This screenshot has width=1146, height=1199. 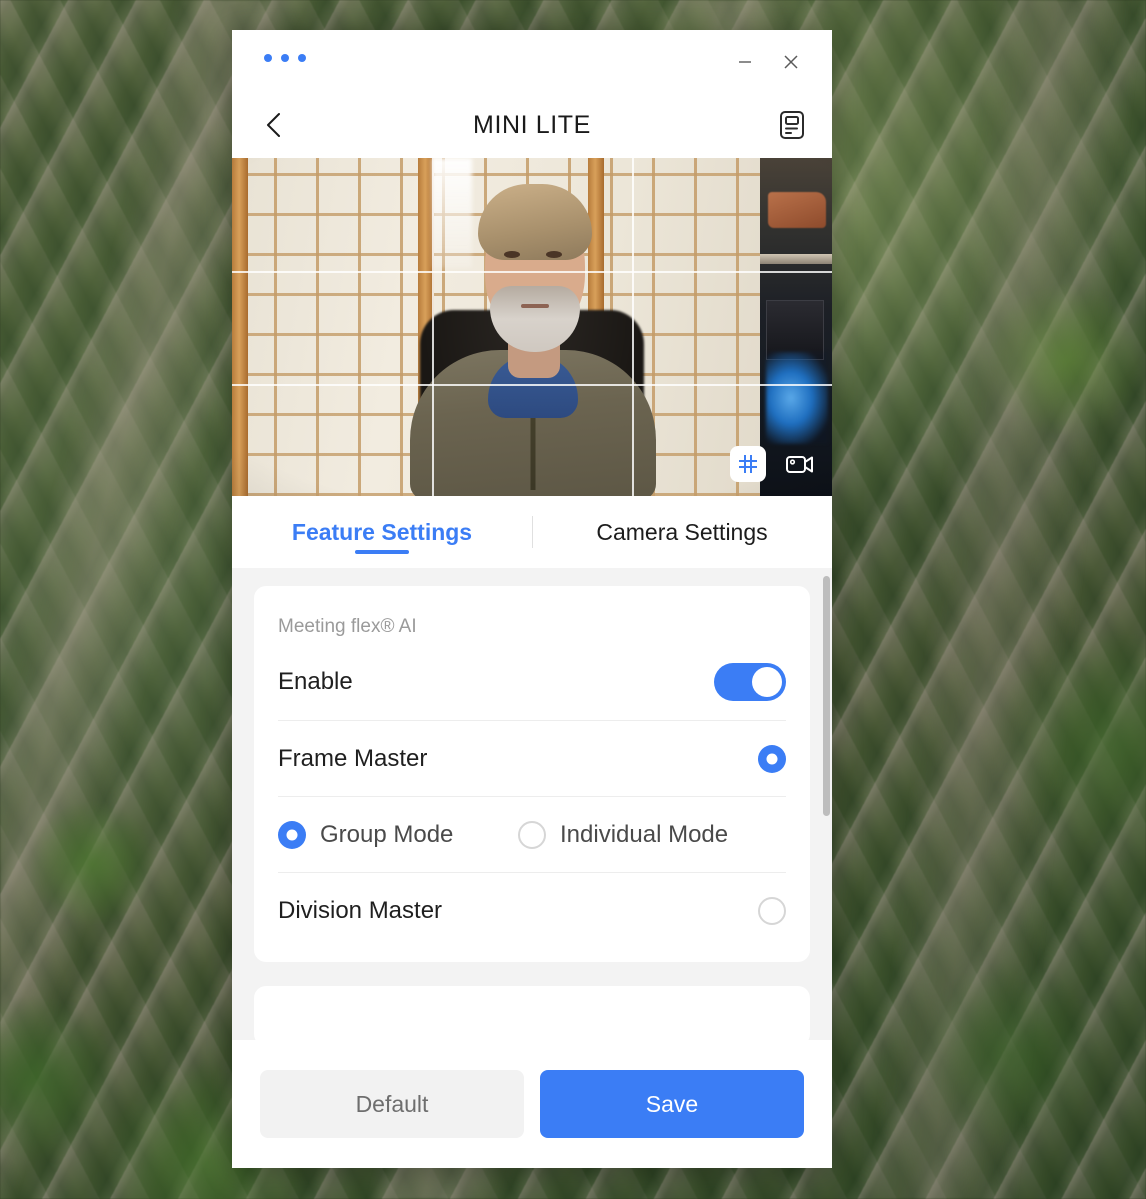 What do you see at coordinates (772, 758) in the screenshot?
I see `frame-master-radio` at bounding box center [772, 758].